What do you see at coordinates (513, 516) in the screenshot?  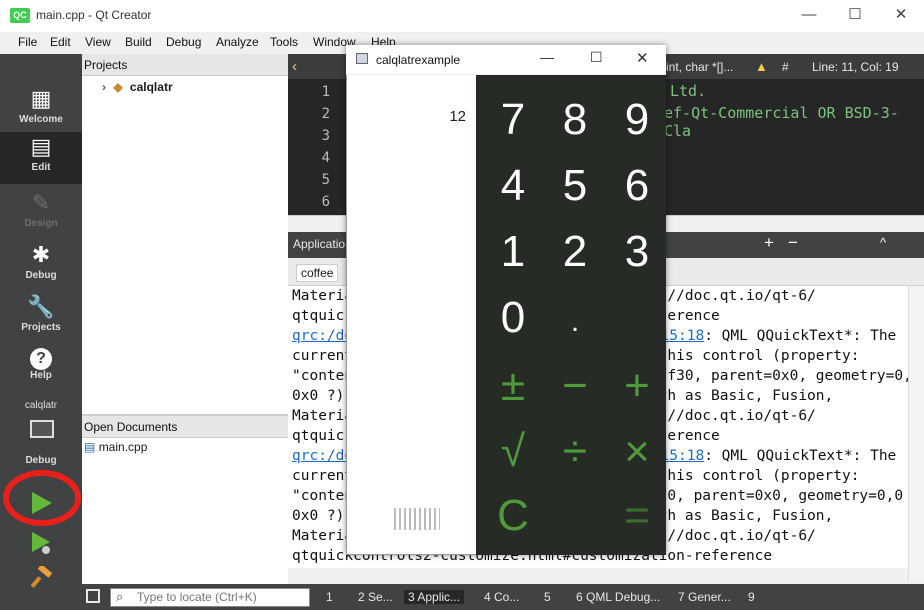 I see `key-clear: C` at bounding box center [513, 516].